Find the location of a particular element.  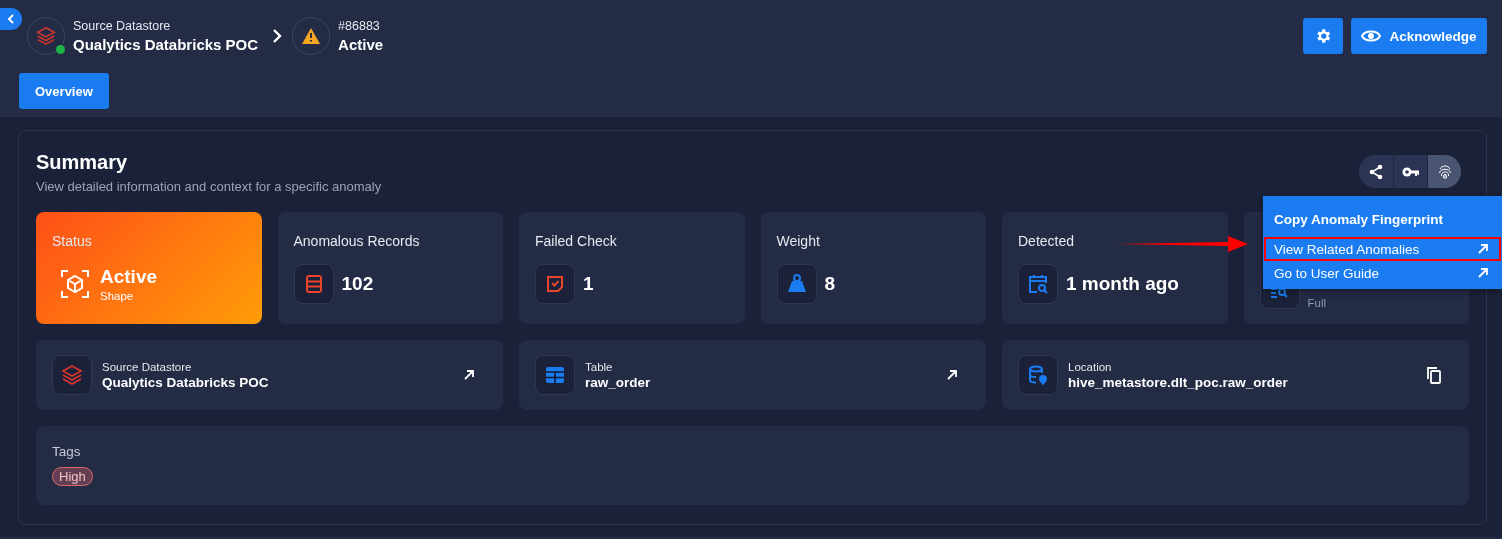

detail-label: Source Datastore is located at coordinates (147, 366).